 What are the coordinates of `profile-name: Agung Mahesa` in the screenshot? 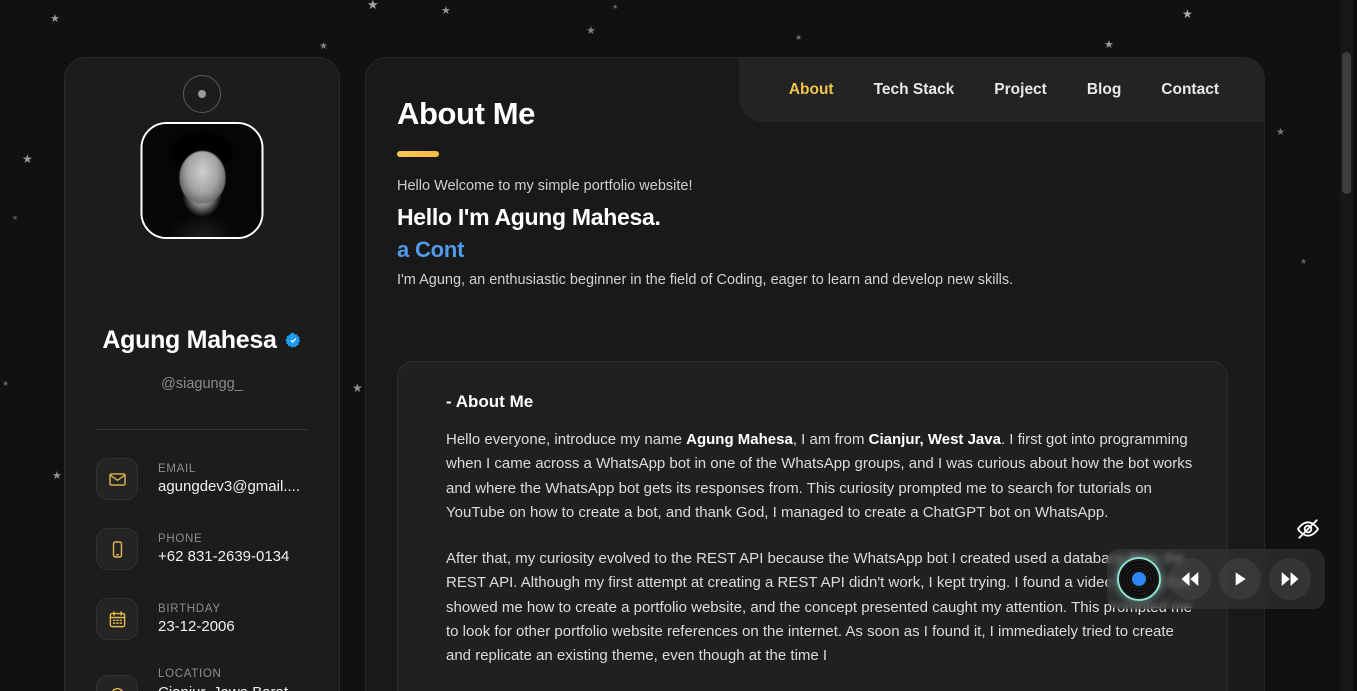 It's located at (189, 340).